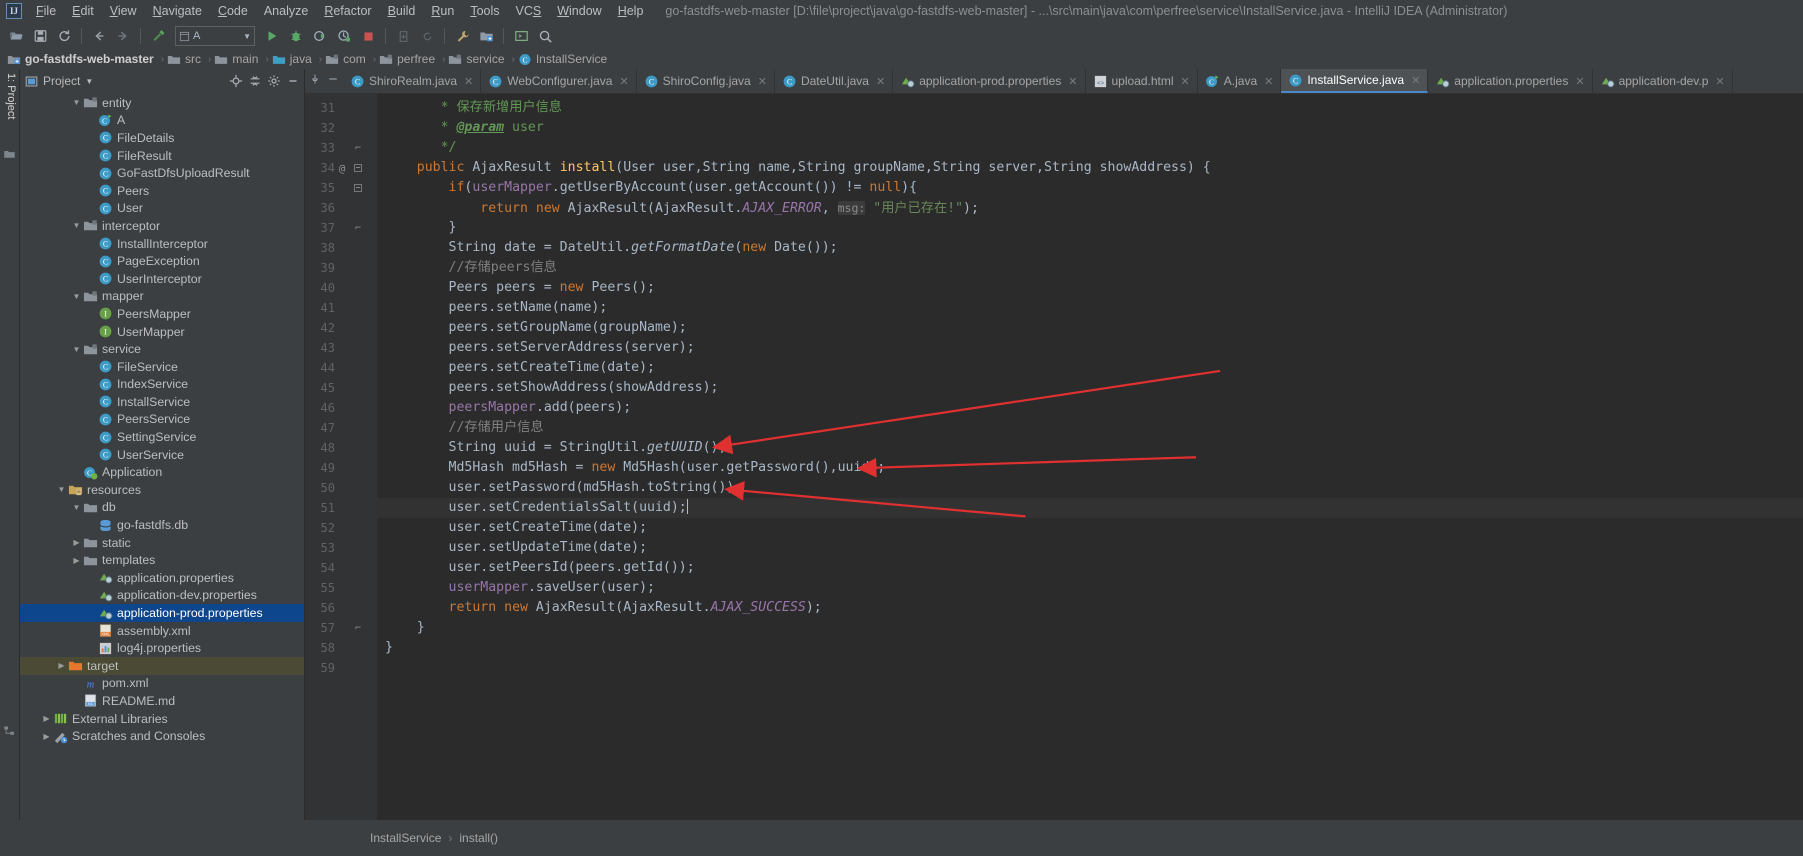 Image resolution: width=1803 pixels, height=856 pixels. I want to click on run-icon, so click(272, 36).